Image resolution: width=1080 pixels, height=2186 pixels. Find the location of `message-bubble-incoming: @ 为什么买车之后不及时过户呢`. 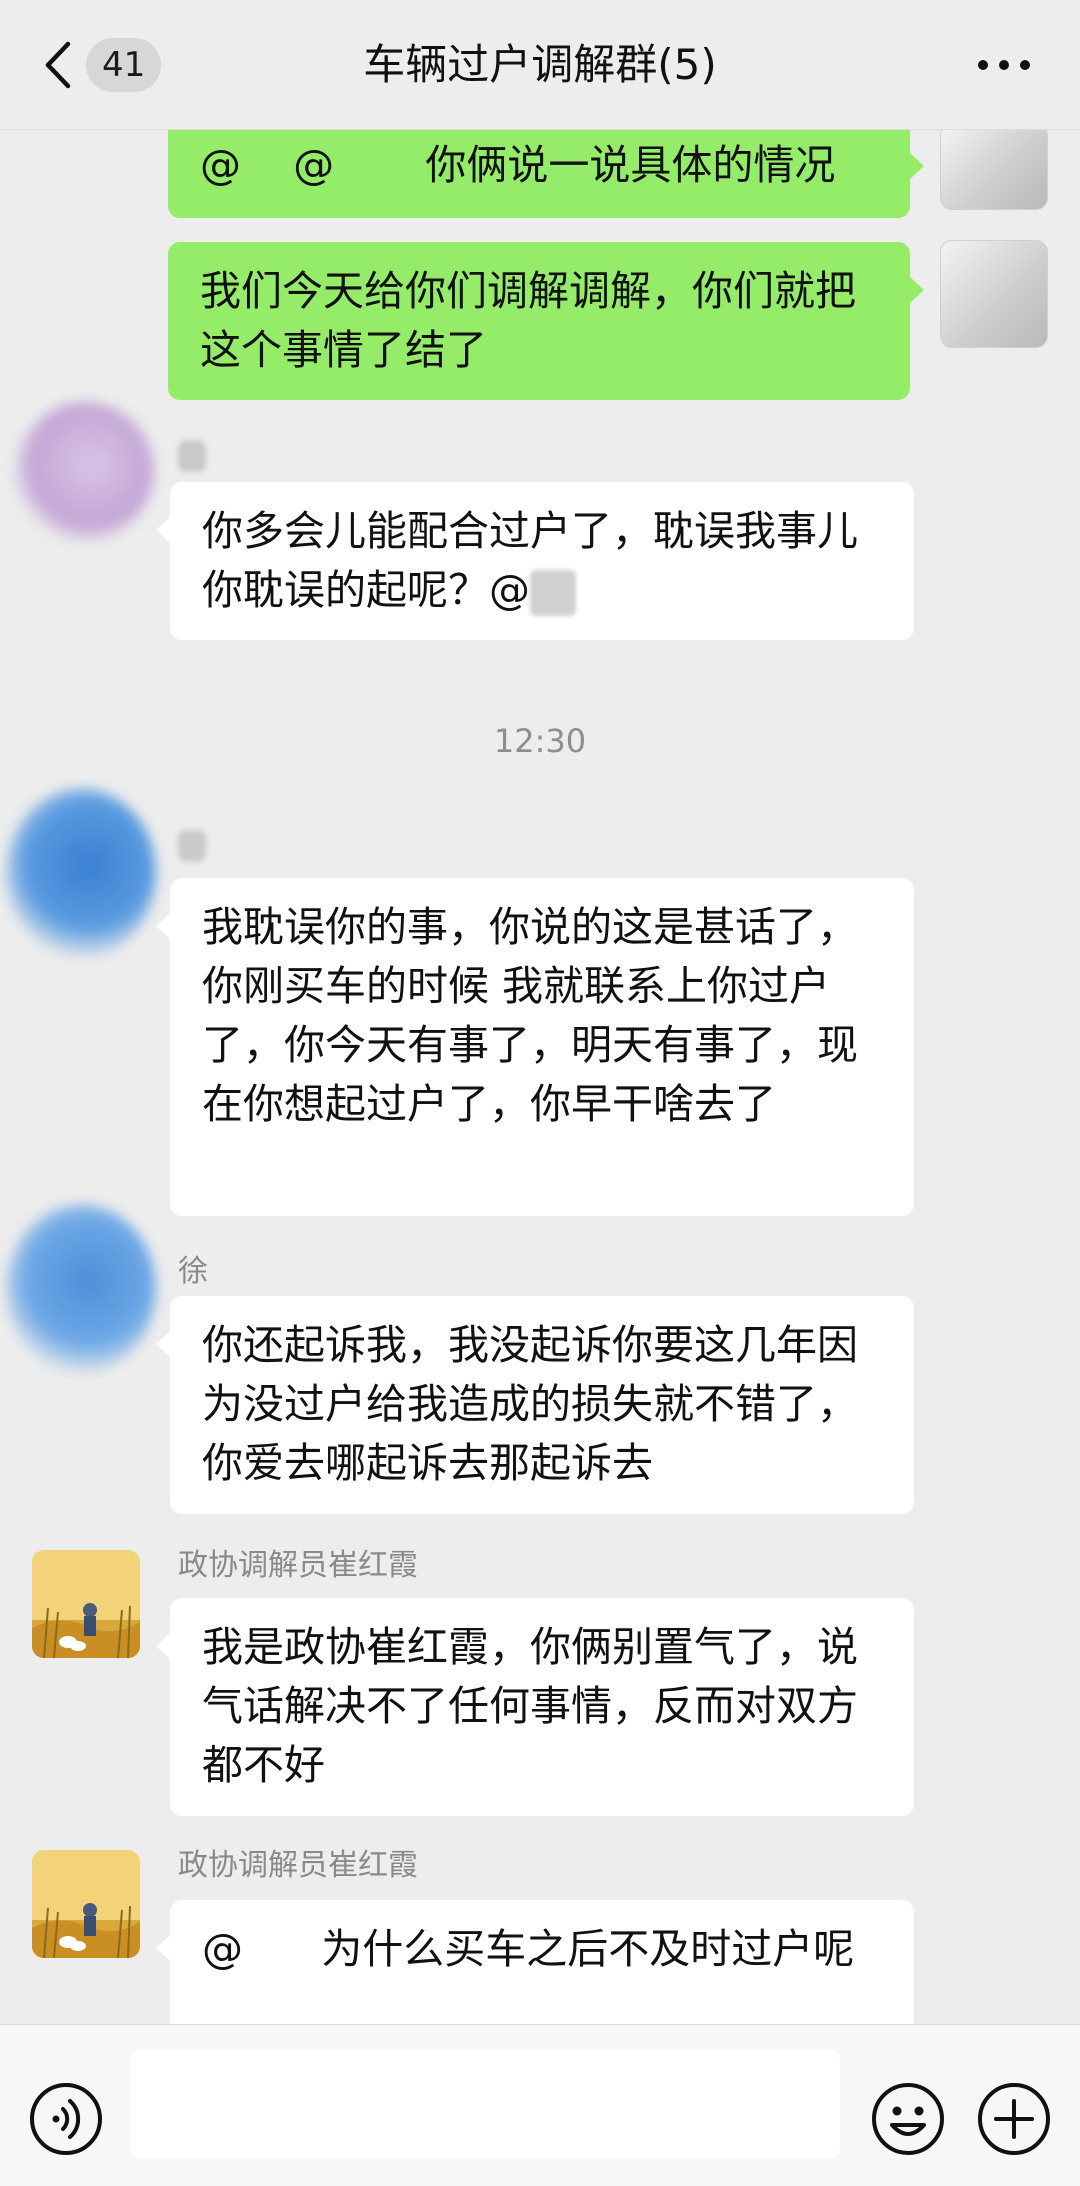

message-bubble-incoming: @ 为什么买车之后不及时过户呢 is located at coordinates (535, 1962).